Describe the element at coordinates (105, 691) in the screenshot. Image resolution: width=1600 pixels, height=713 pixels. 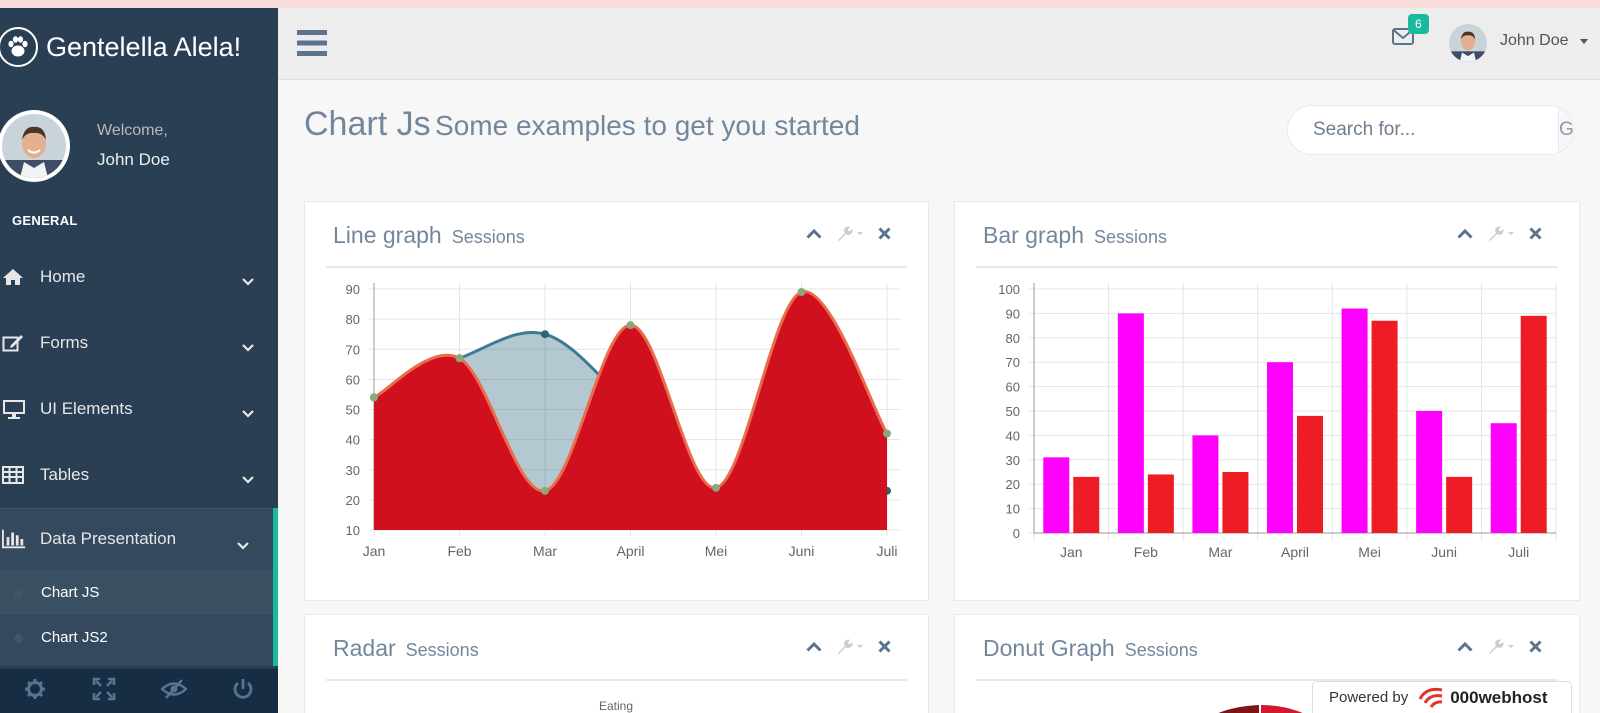
I see `fullscreen-button` at that location.